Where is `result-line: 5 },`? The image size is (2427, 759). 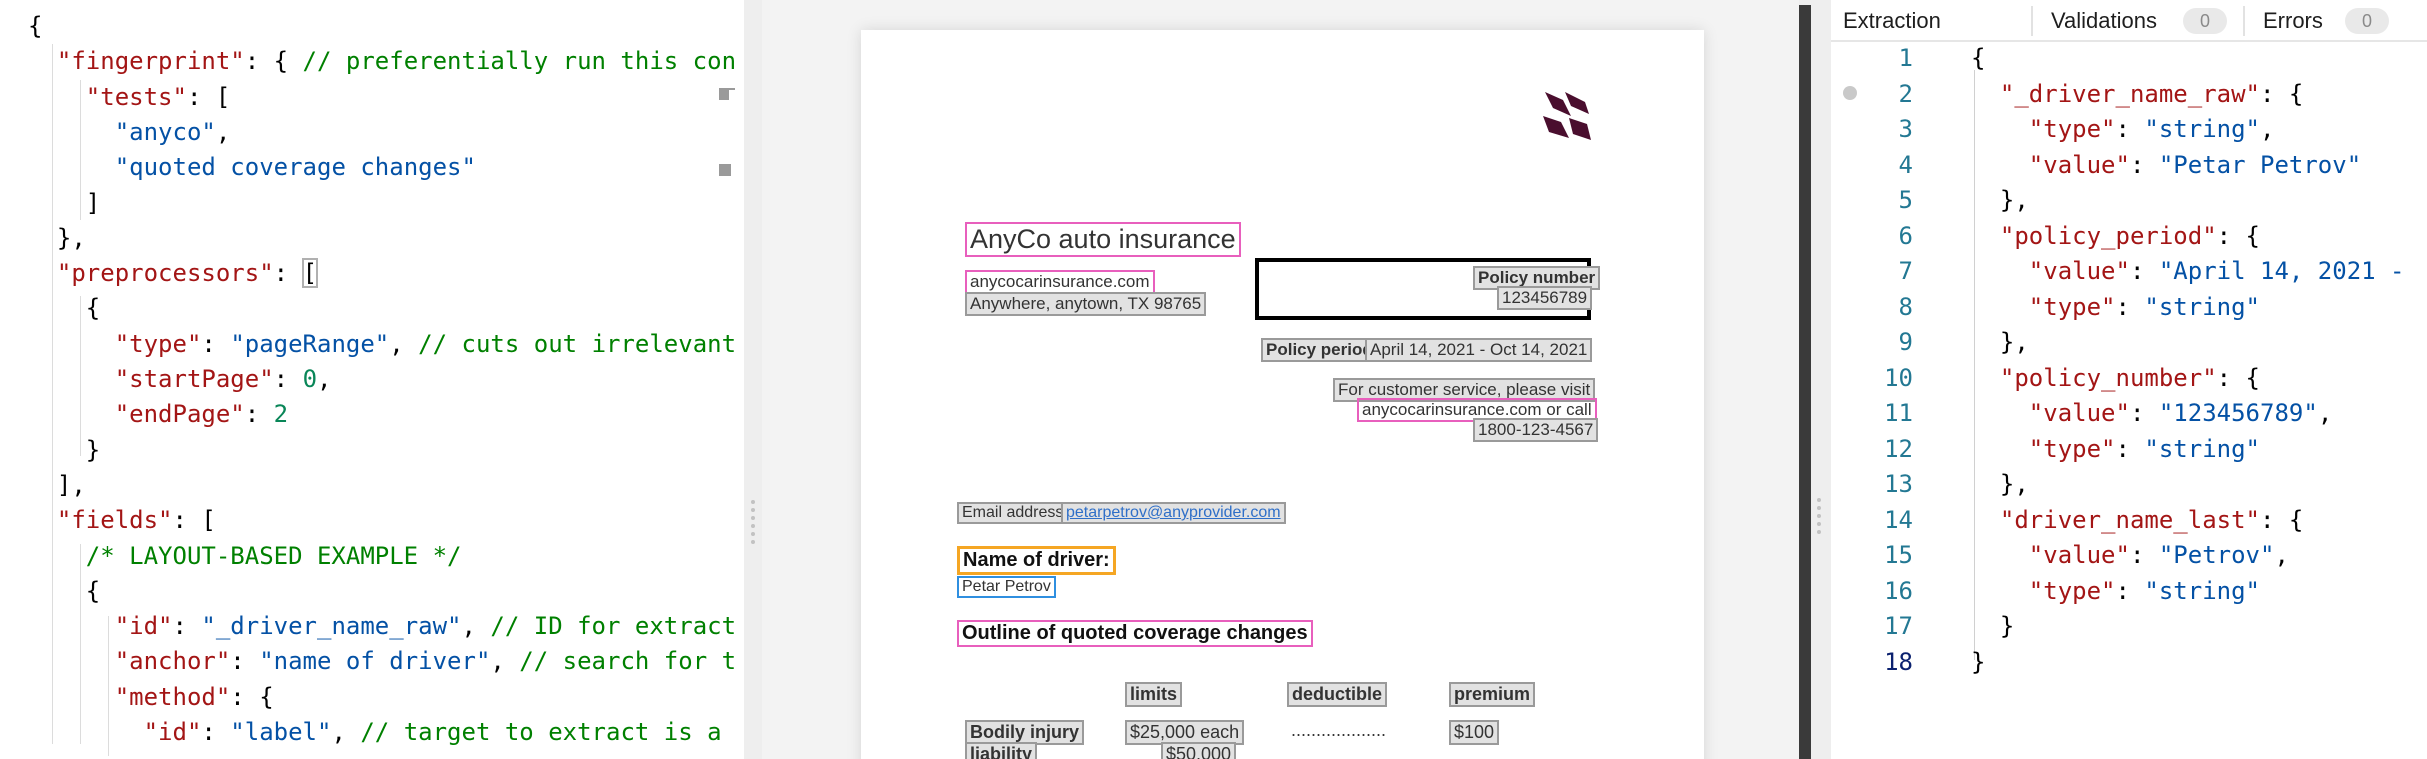
result-line: 5 }, is located at coordinates (2129, 200).